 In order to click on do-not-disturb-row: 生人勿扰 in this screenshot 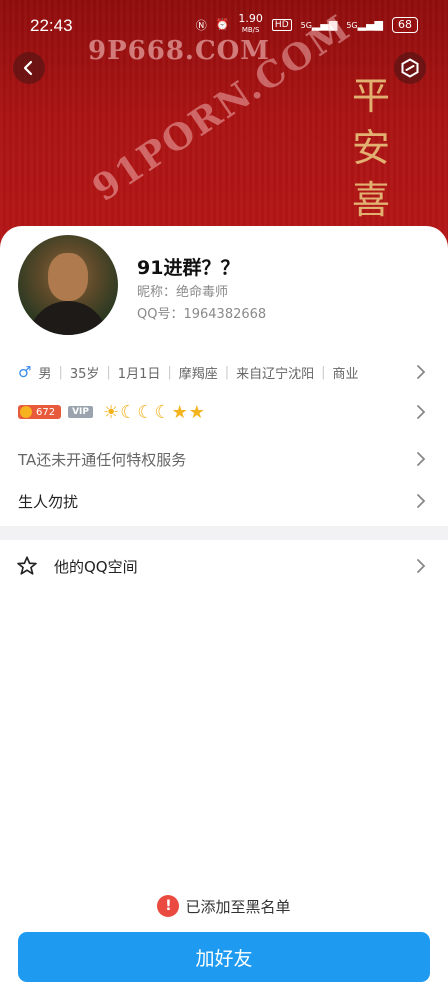, I will do `click(224, 501)`.